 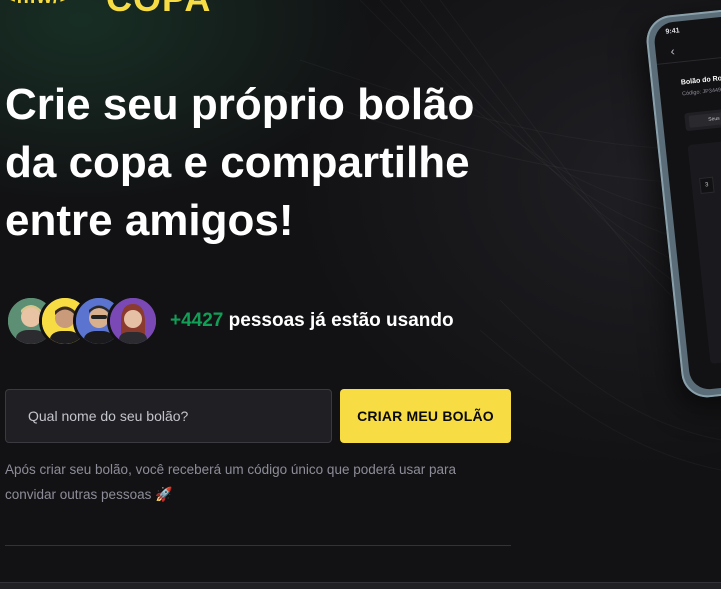 I want to click on person-avatar-icon, so click(x=133, y=321).